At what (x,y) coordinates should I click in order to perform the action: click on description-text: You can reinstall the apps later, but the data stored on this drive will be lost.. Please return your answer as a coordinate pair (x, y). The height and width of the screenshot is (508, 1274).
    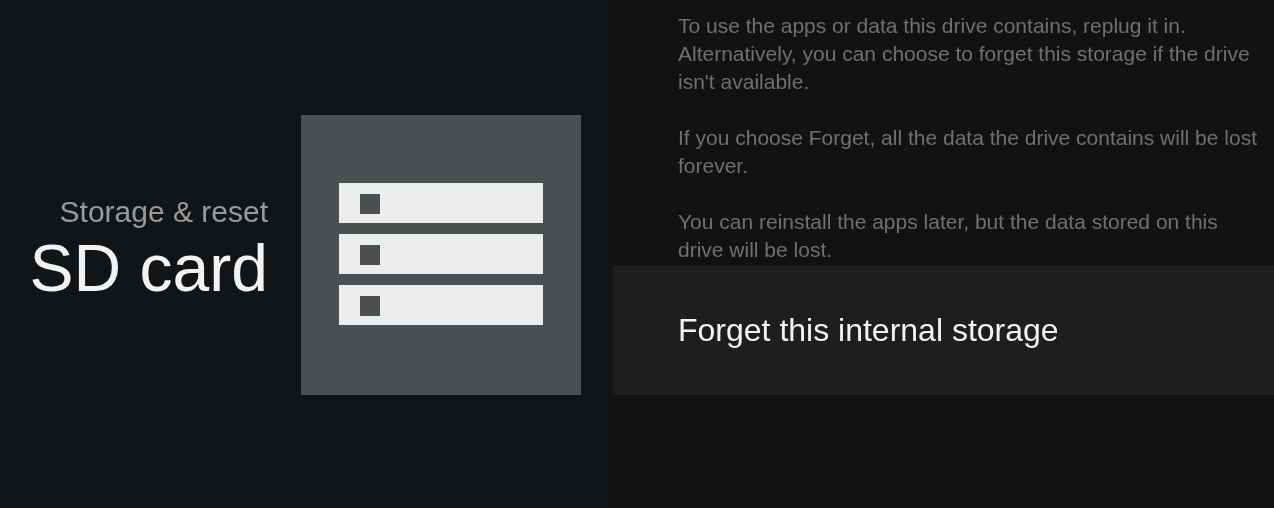
    Looking at the image, I should click on (948, 236).